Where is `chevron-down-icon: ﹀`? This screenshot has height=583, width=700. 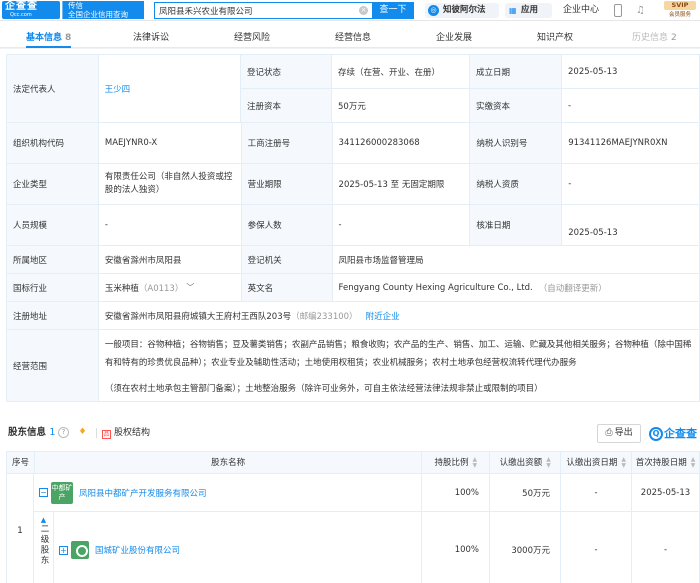 chevron-down-icon: ﹀ is located at coordinates (190, 287).